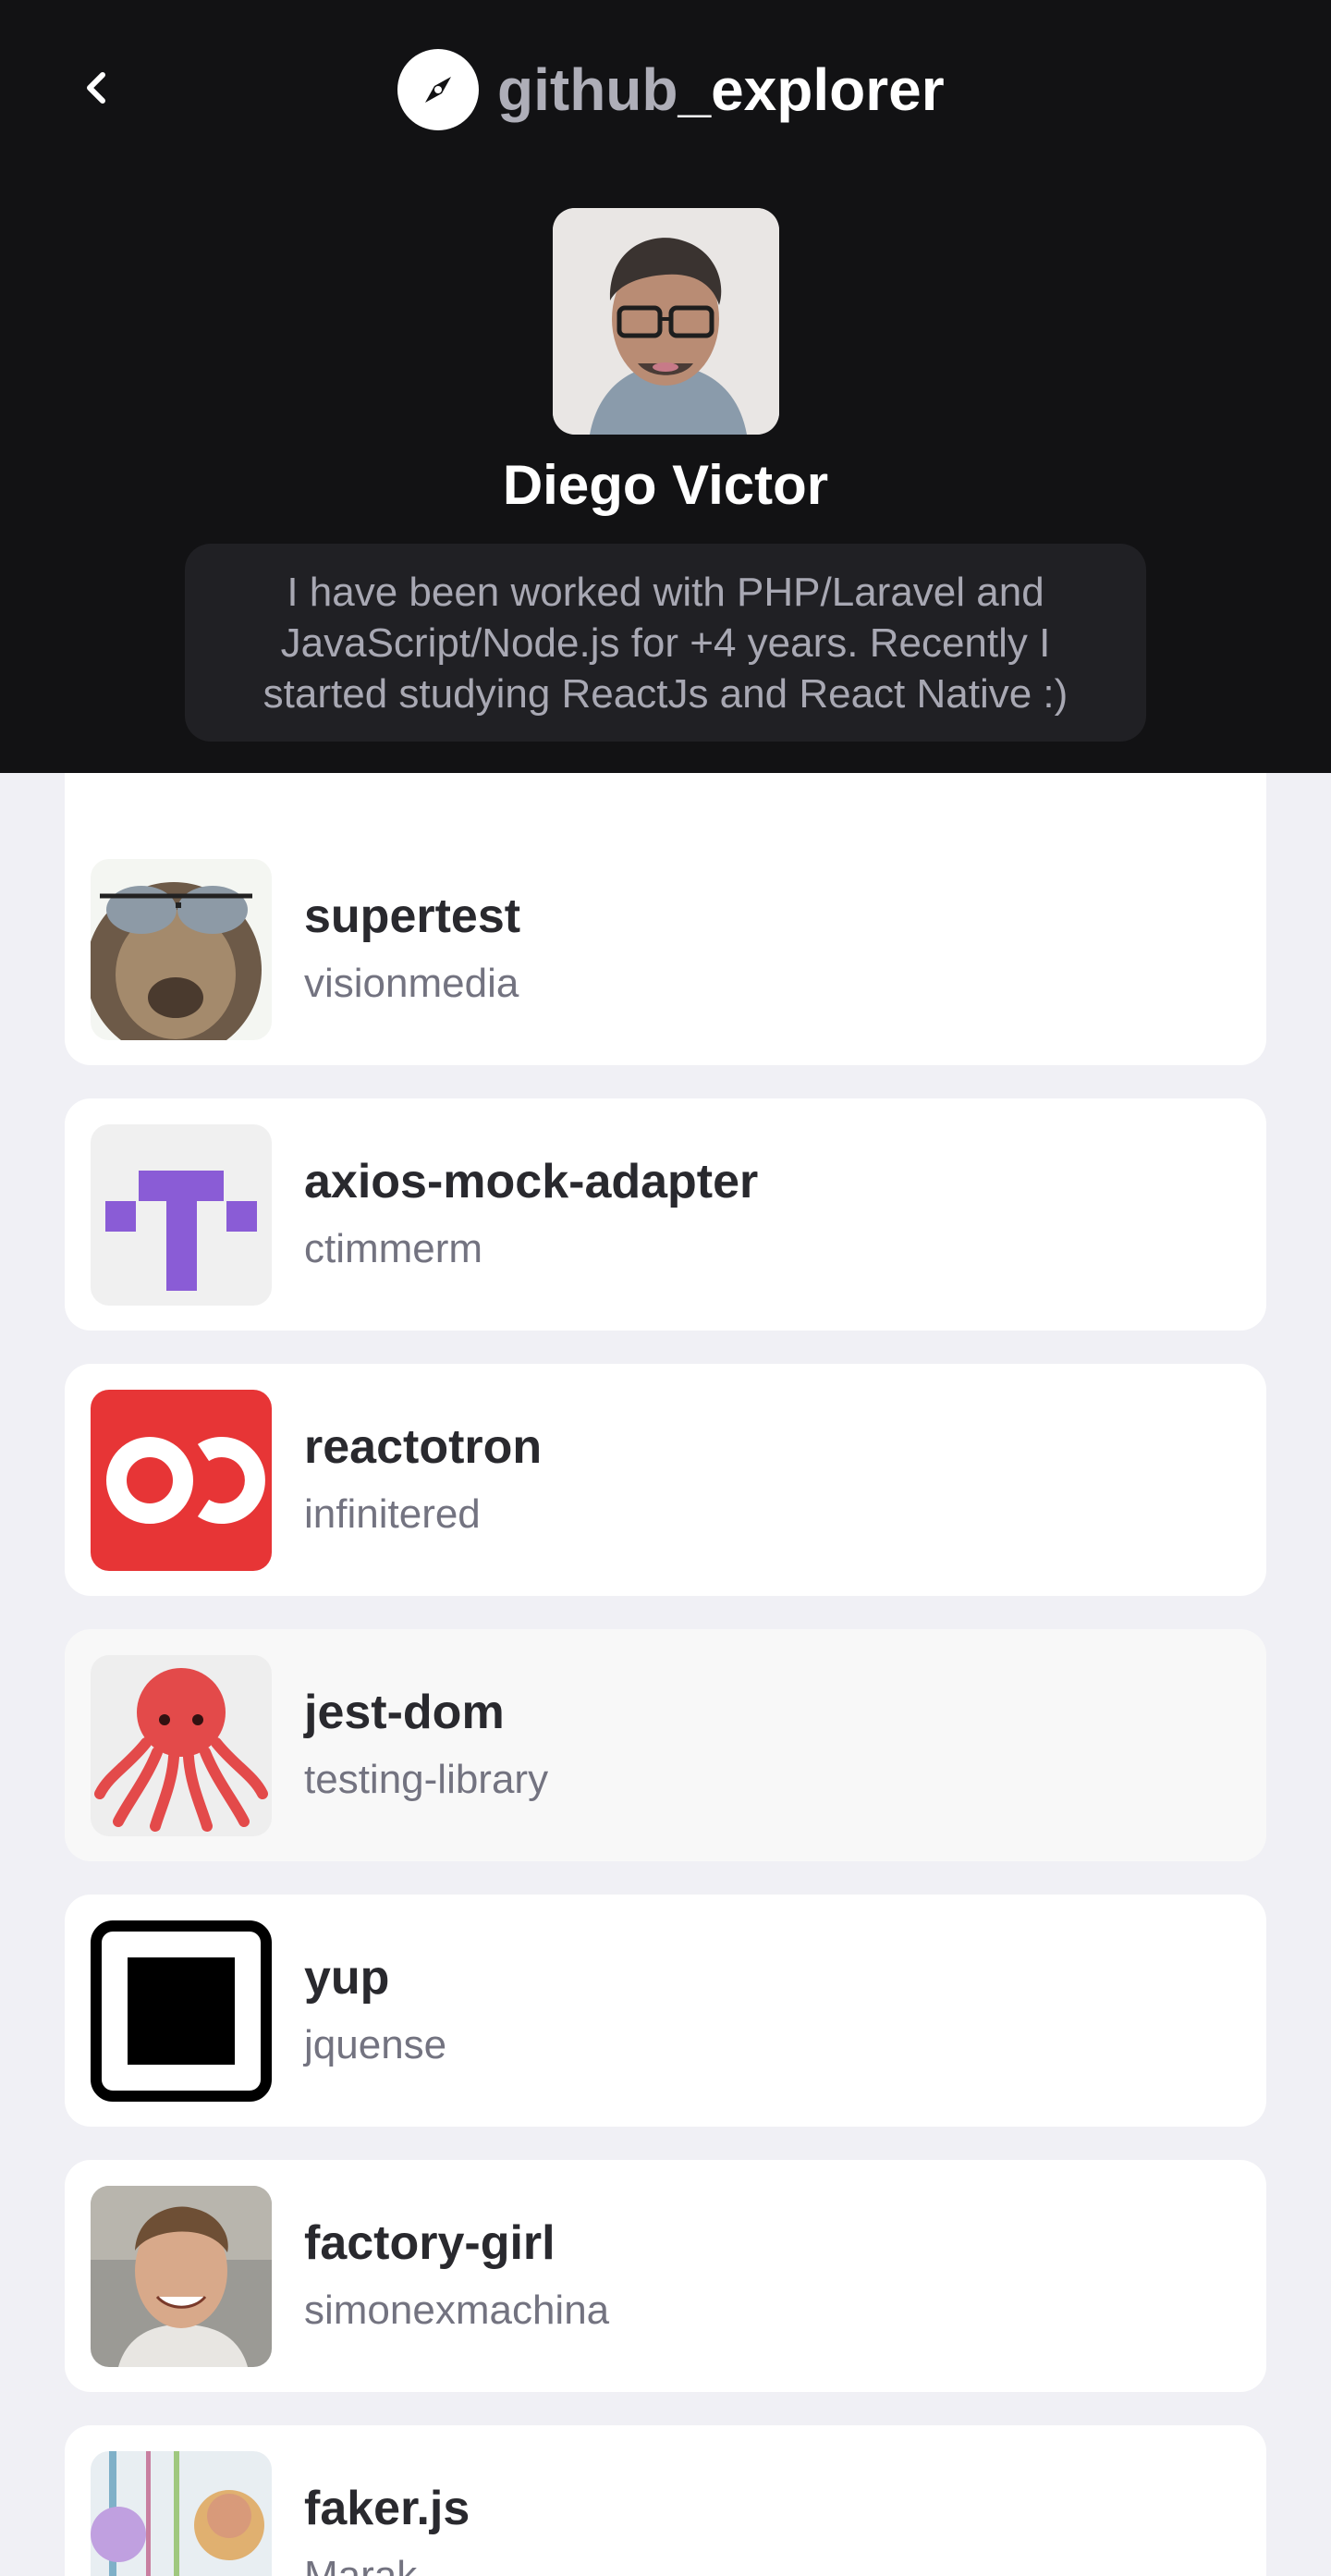  Describe the element at coordinates (665, 1214) in the screenshot. I see `list-item: axios-mock-adapter ctimmerm` at that location.